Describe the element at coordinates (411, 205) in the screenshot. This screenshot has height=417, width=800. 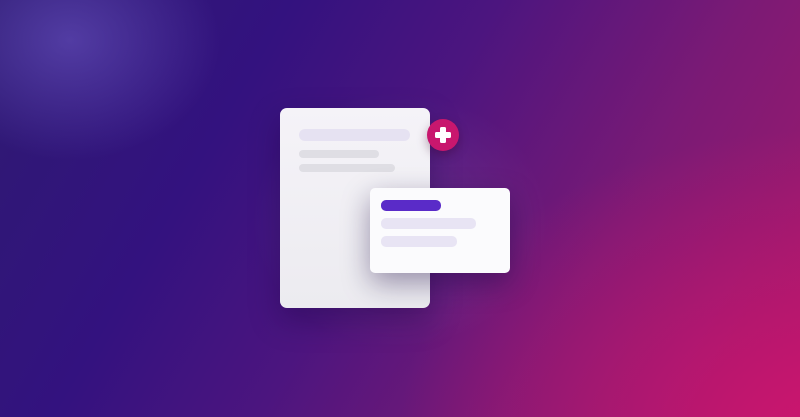
I see `form-header-placeholder` at that location.